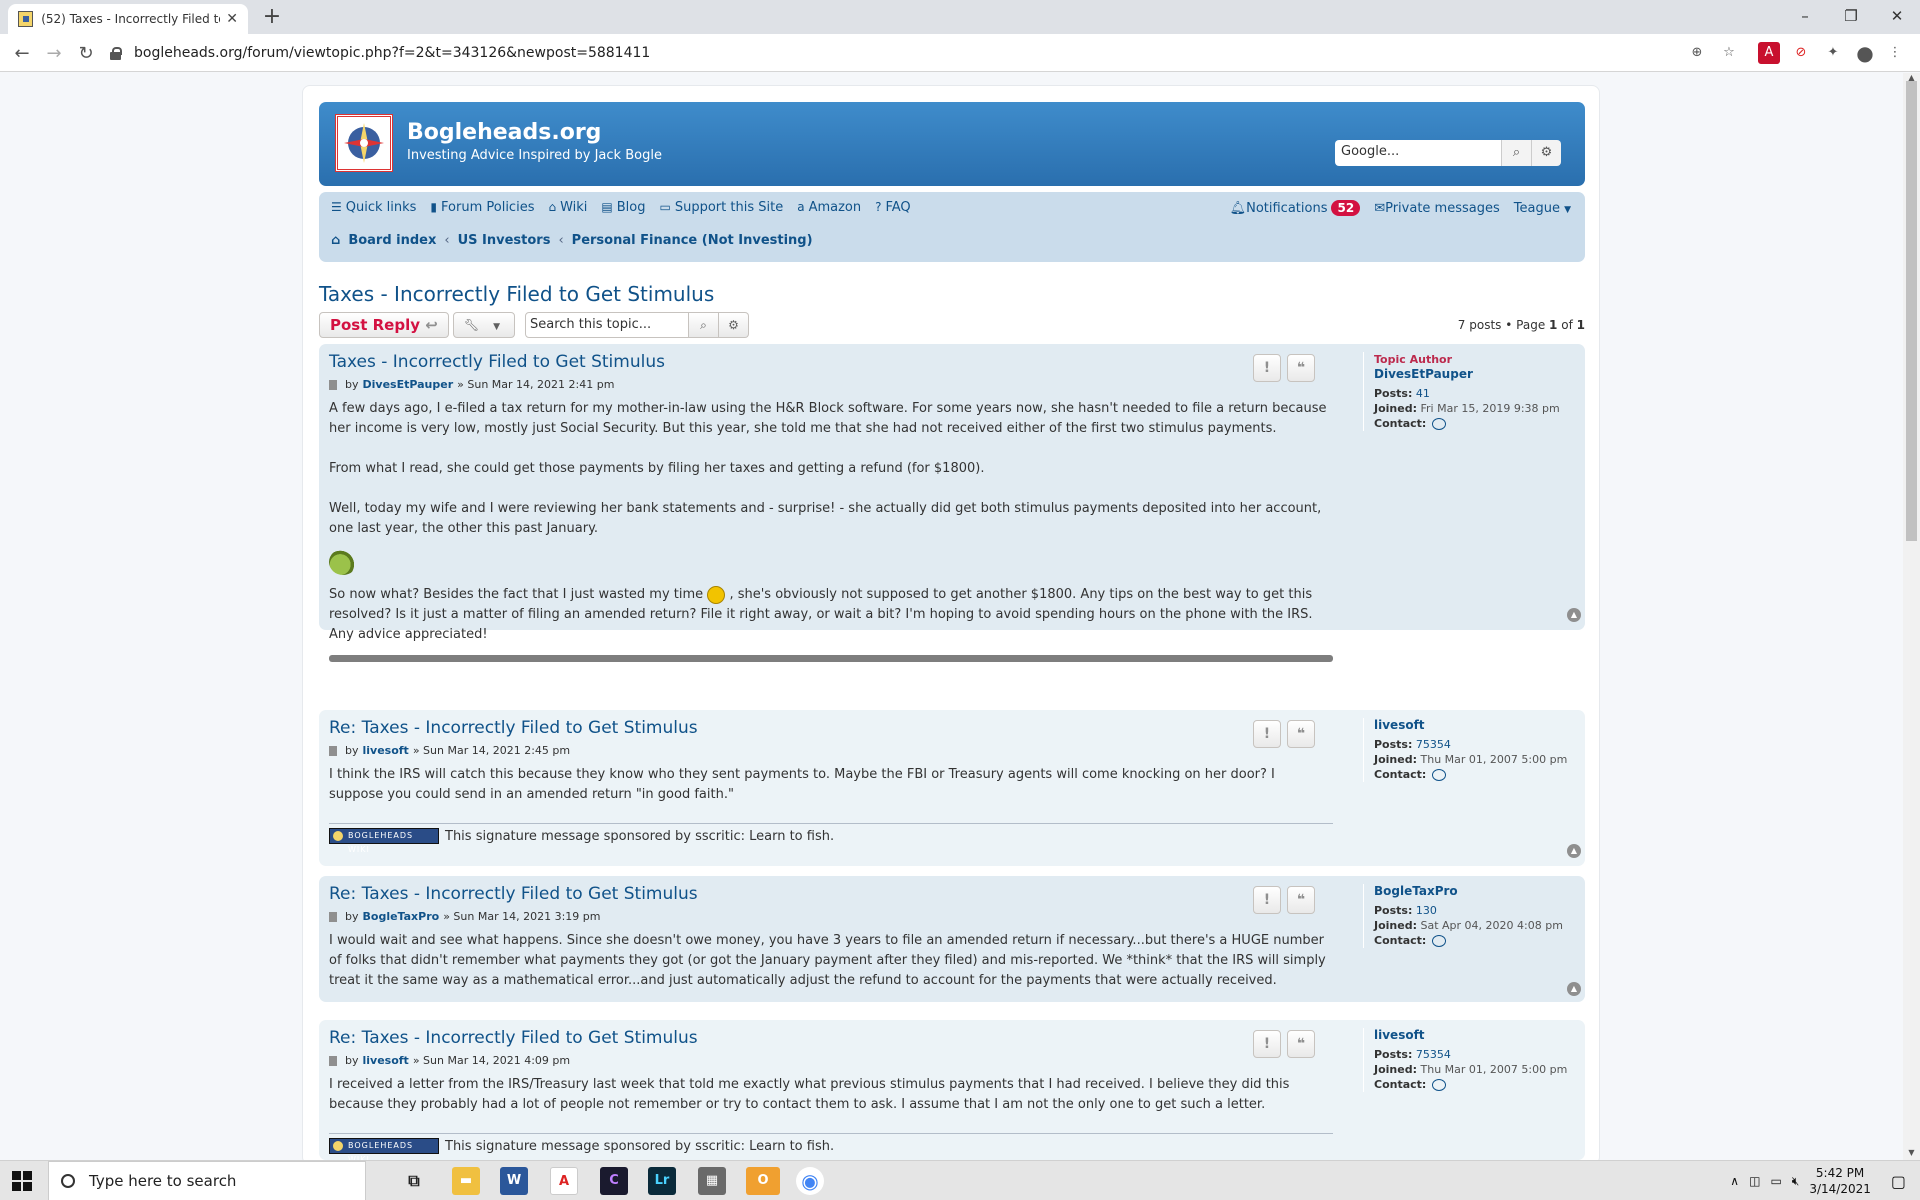 The width and height of the screenshot is (1920, 1200). What do you see at coordinates (564, 1181) in the screenshot?
I see `acrobat-icon: A` at bounding box center [564, 1181].